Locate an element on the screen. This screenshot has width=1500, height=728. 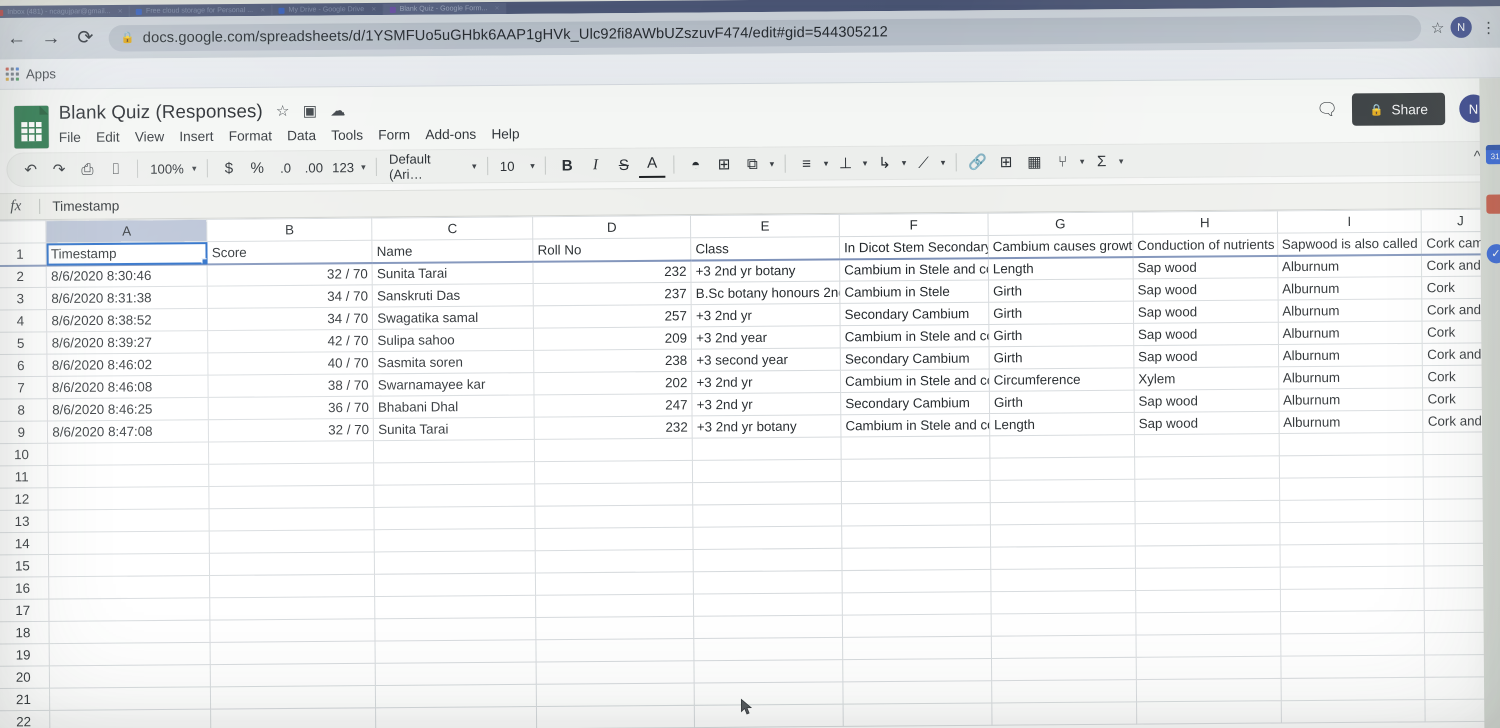
column-header-E: E is located at coordinates (765, 226).